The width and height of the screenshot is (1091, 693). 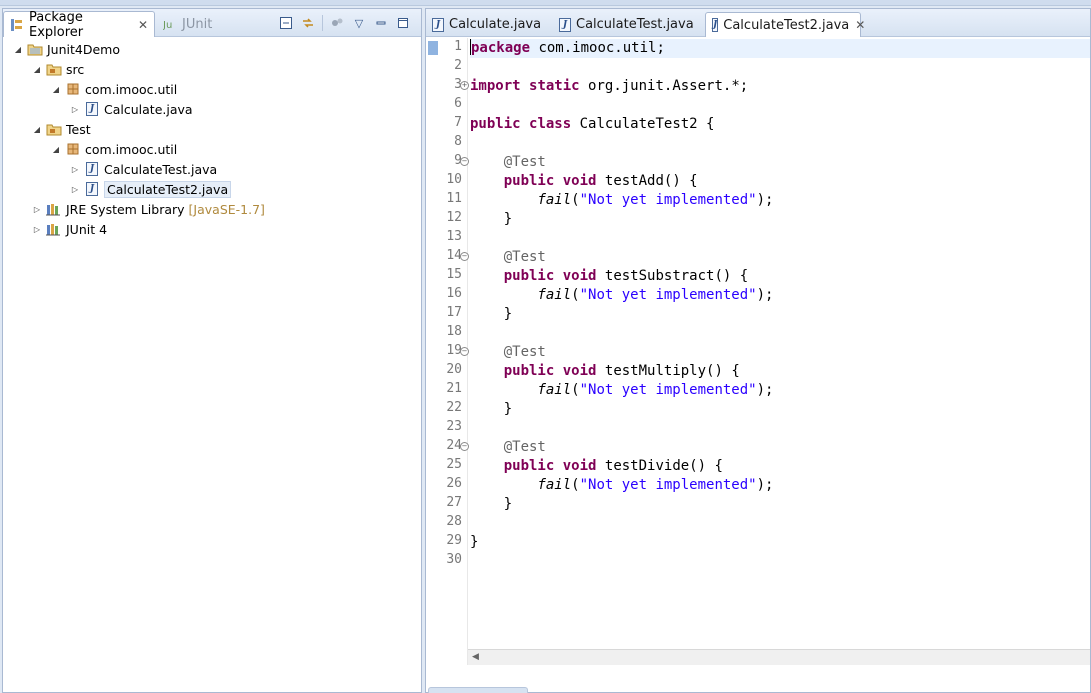 What do you see at coordinates (308, 23) in the screenshot?
I see `link-with-editor-icon` at bounding box center [308, 23].